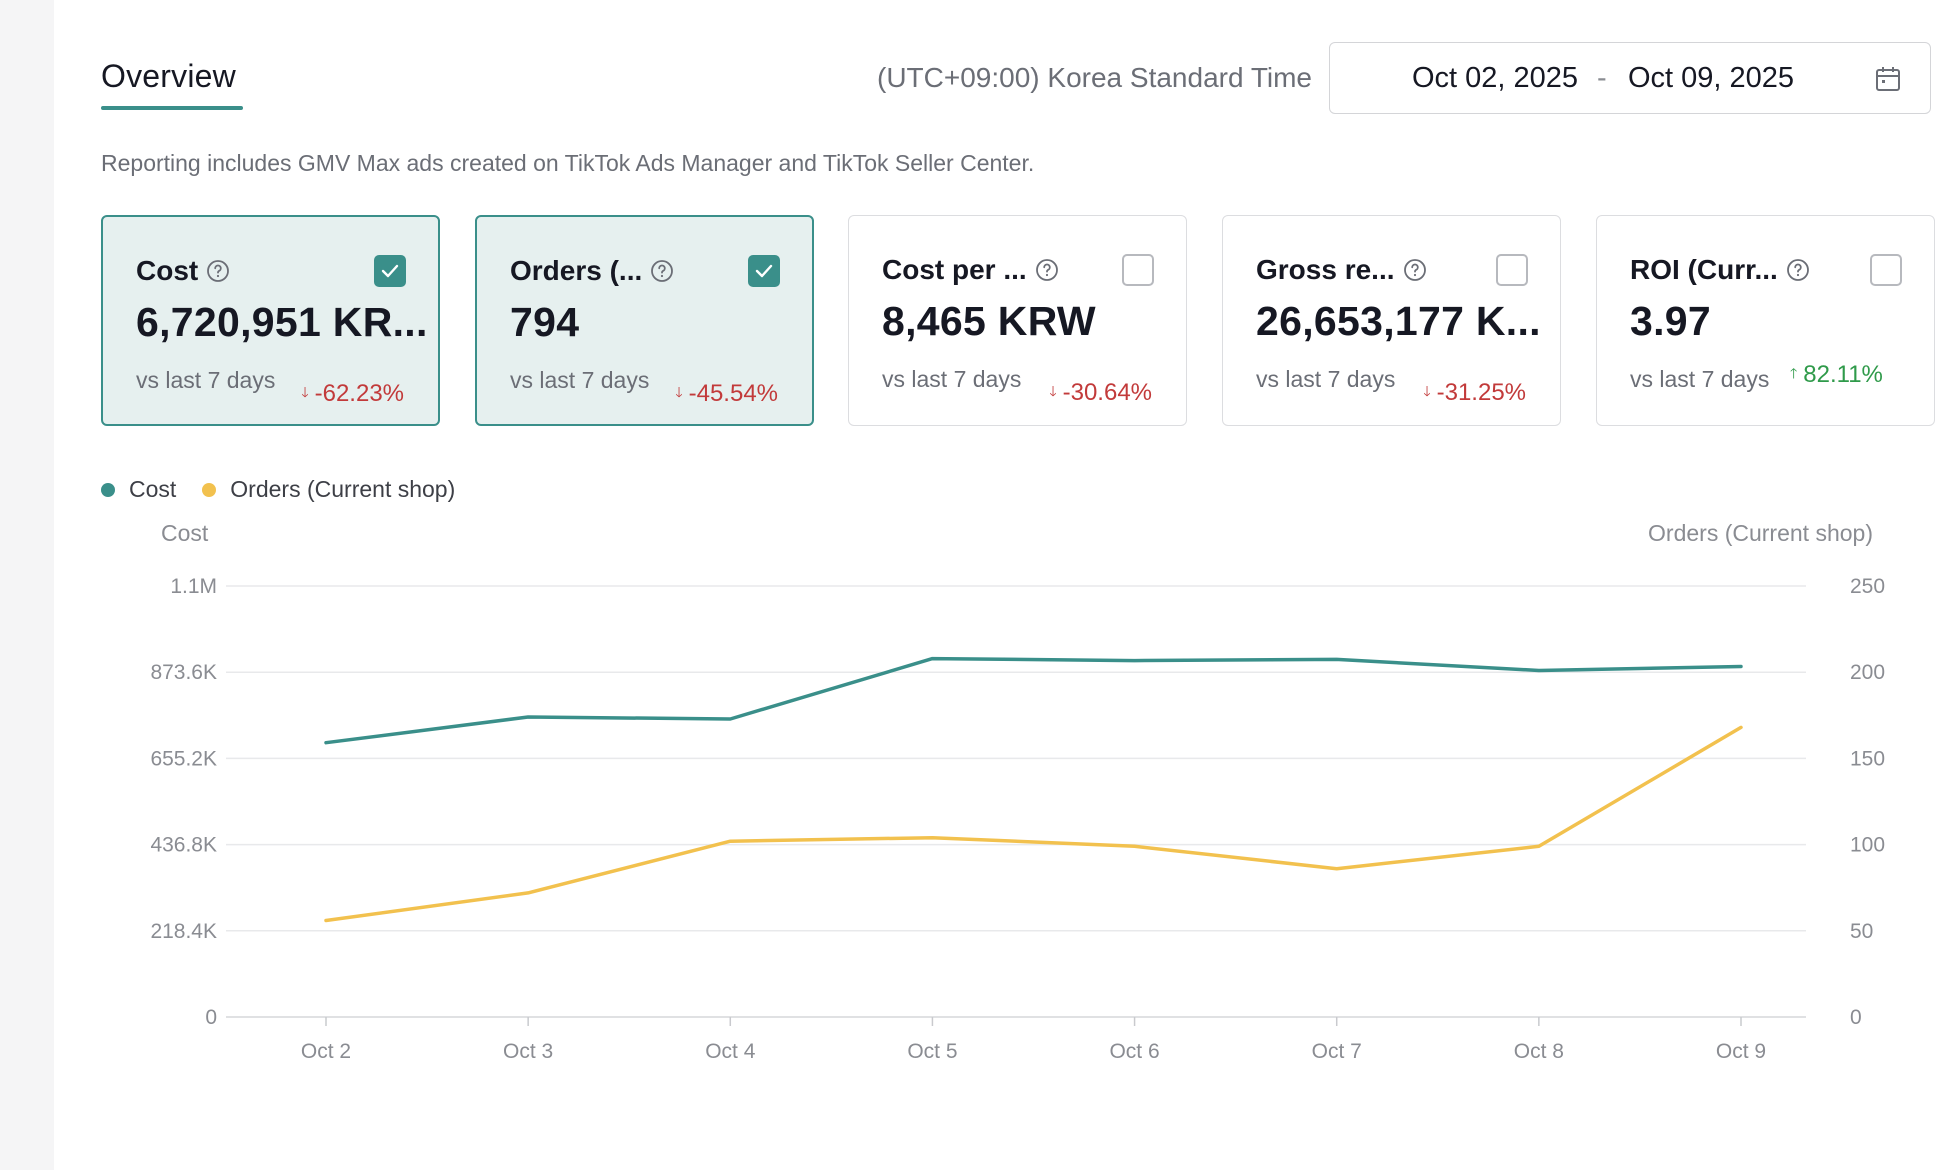 The height and width of the screenshot is (1170, 1952). What do you see at coordinates (1867, 586) in the screenshot?
I see `right-tick-label: 250` at bounding box center [1867, 586].